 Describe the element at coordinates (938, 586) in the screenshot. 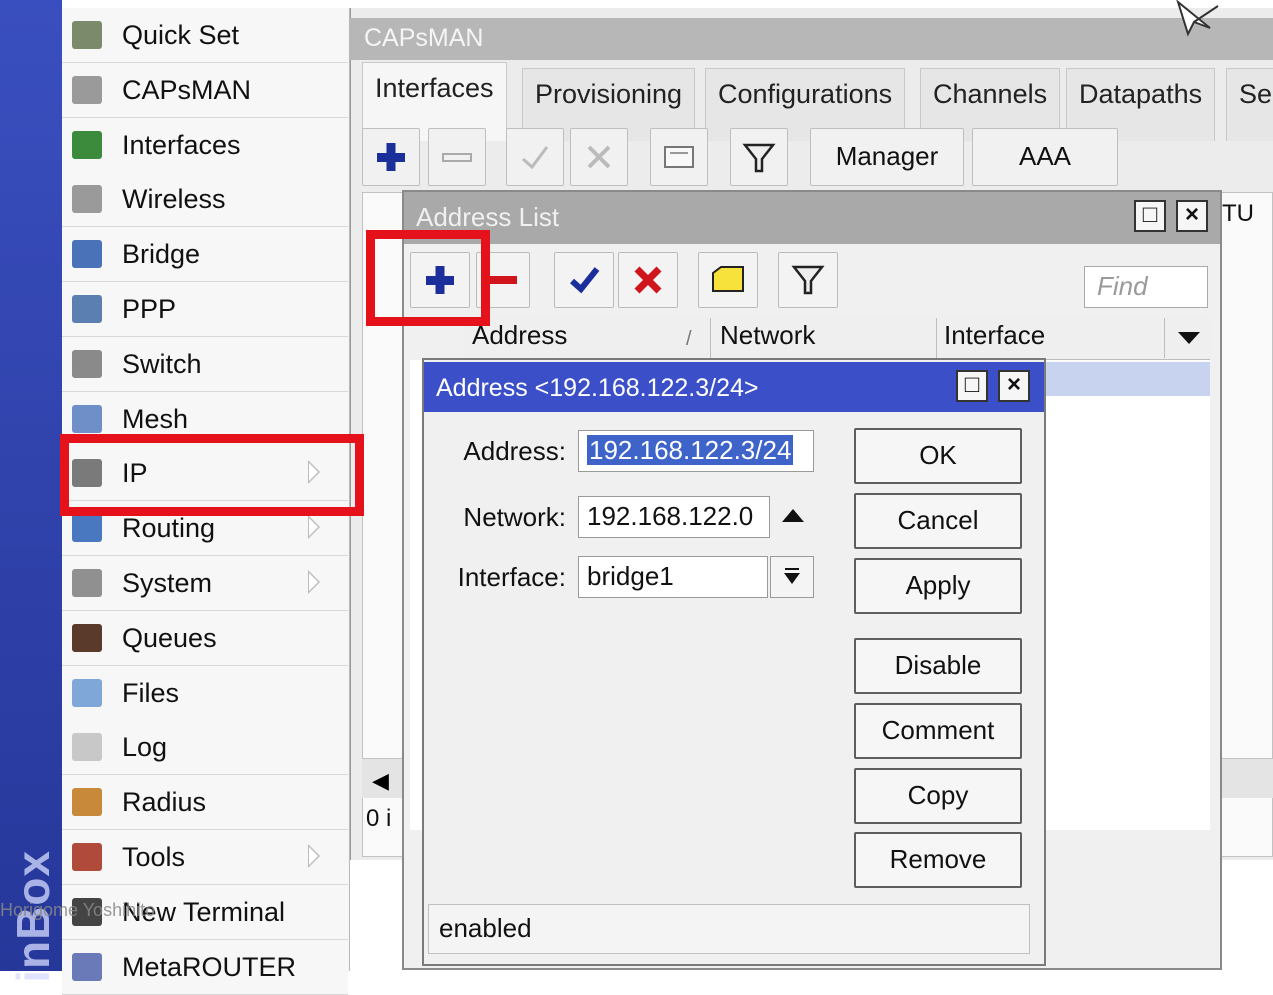

I see `apply-button: Apply` at that location.